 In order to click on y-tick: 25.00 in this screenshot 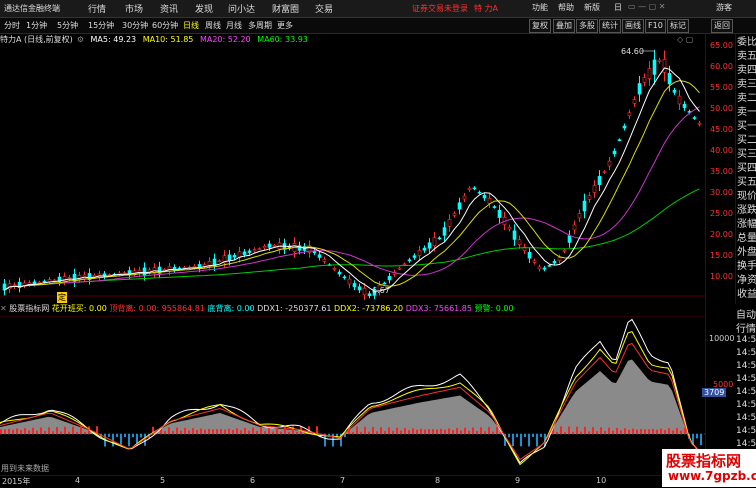, I will do `click(721, 213)`.